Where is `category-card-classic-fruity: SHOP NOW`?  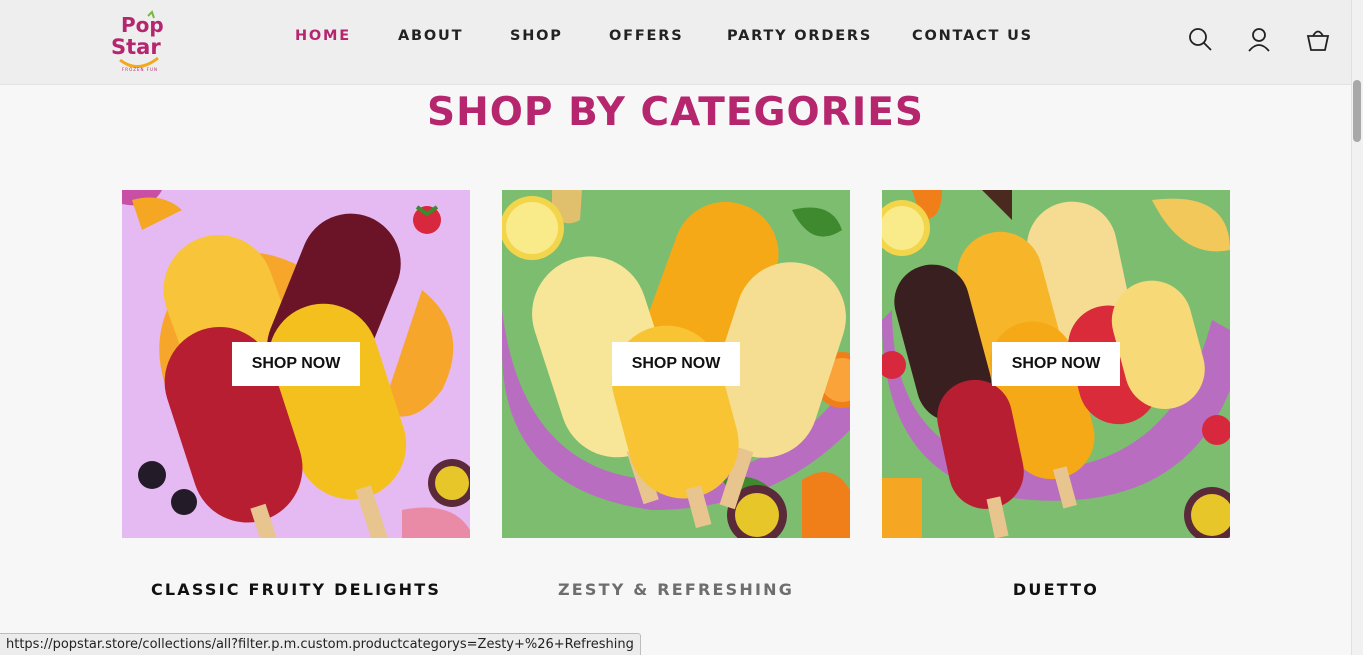 category-card-classic-fruity: SHOP NOW is located at coordinates (296, 364).